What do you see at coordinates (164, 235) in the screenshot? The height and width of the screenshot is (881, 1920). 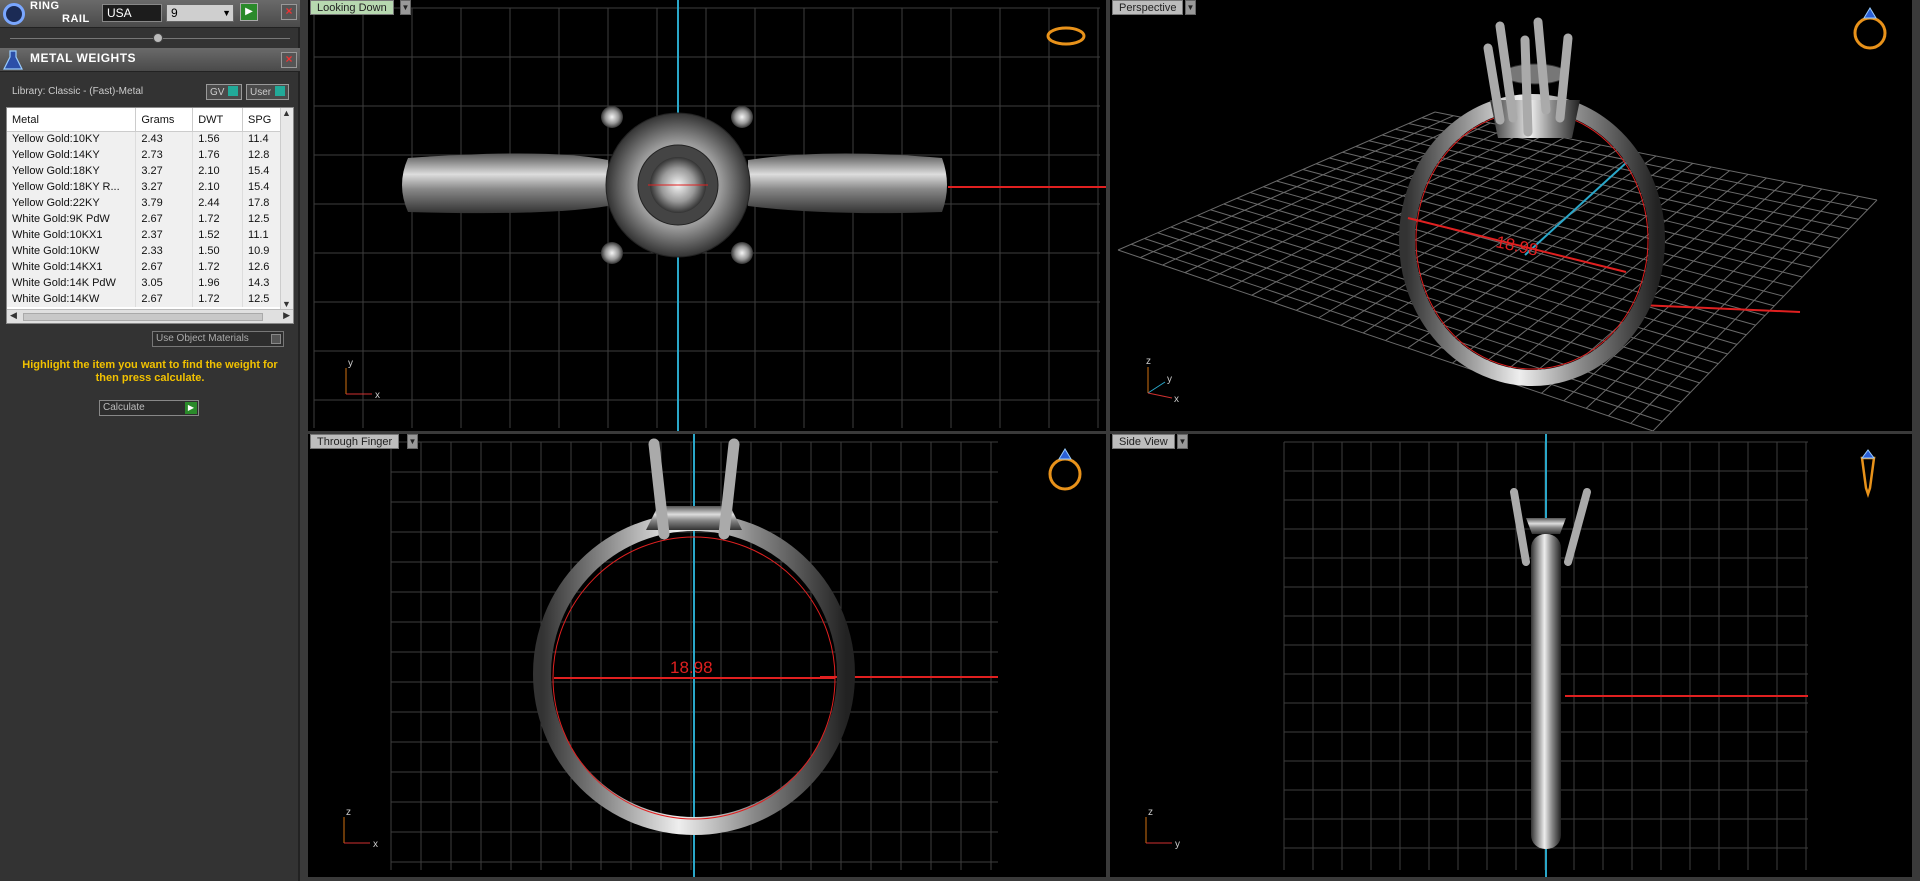 I see `table-cell: 2.37` at bounding box center [164, 235].